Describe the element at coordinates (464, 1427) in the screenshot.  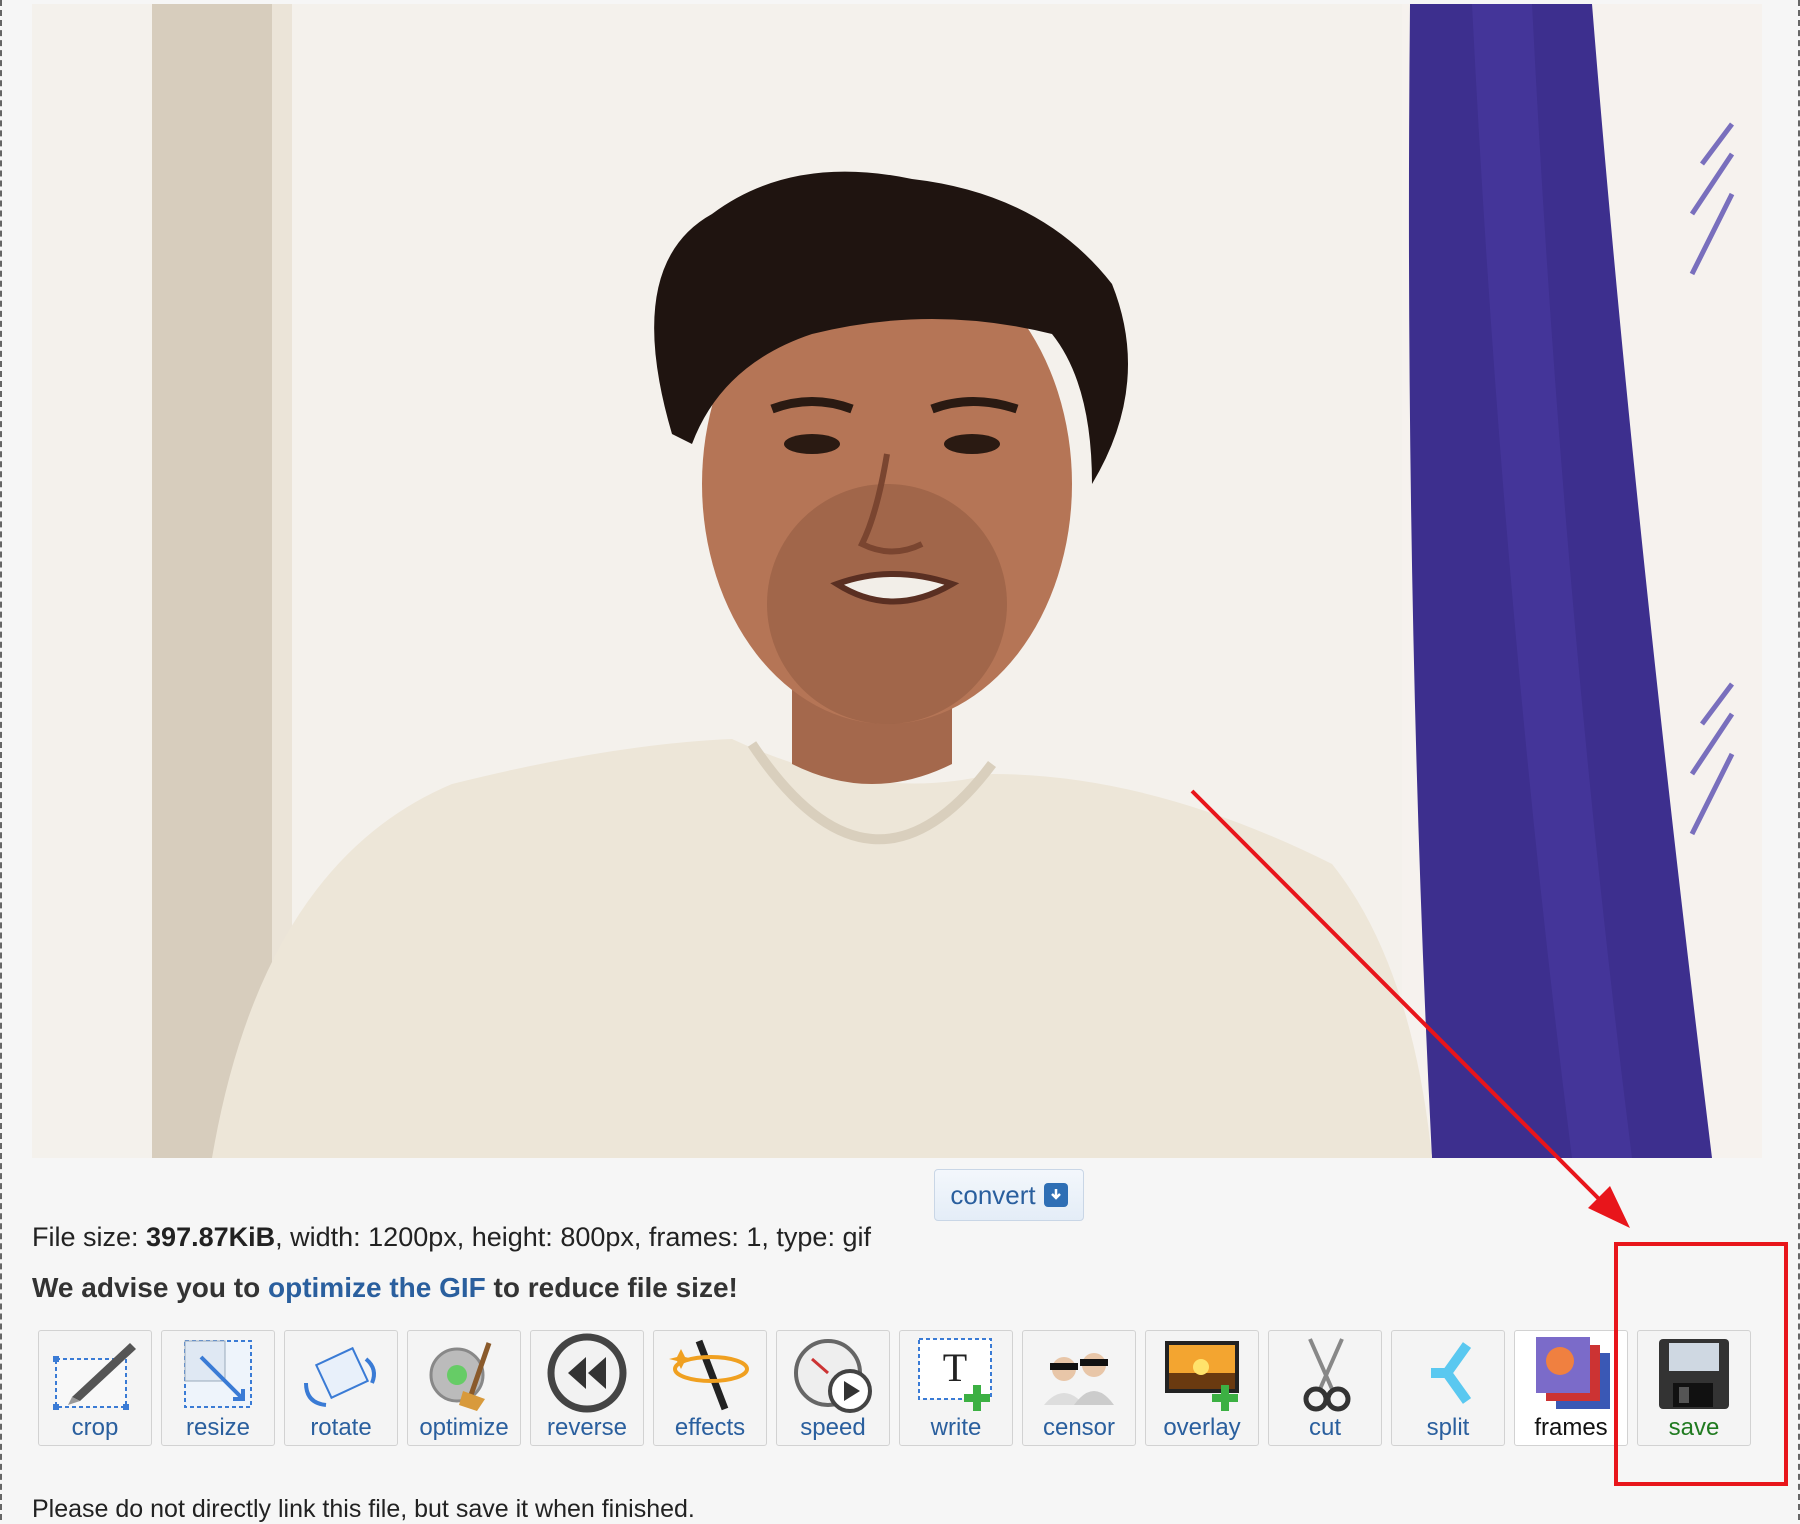
I see `tool-label: optimize` at that location.